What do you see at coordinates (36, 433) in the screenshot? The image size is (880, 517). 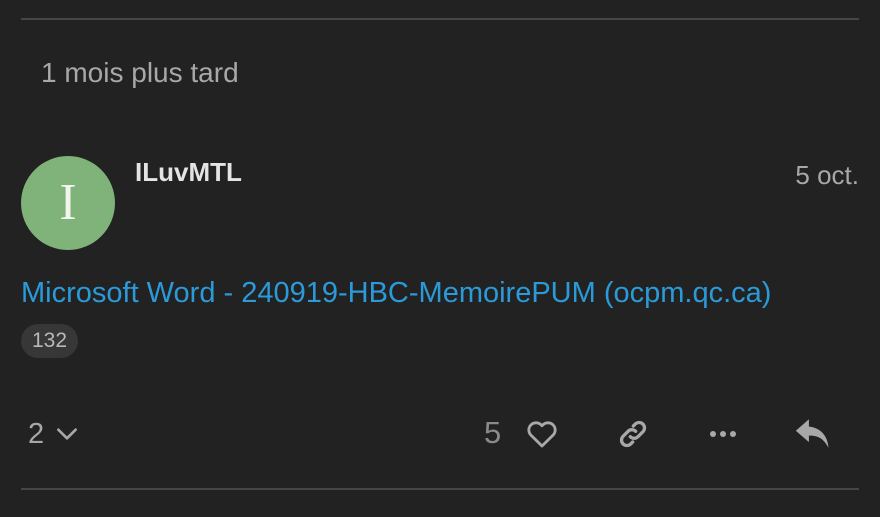 I see `replies-count: 2` at bounding box center [36, 433].